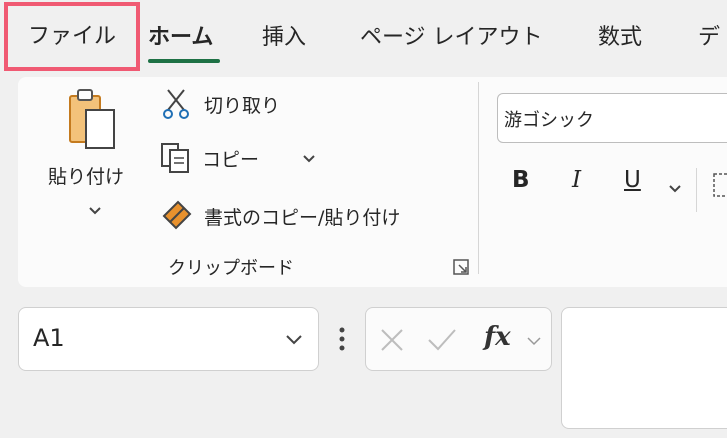 The width and height of the screenshot is (727, 438). I want to click on tab-insert: 挿入, so click(284, 38).